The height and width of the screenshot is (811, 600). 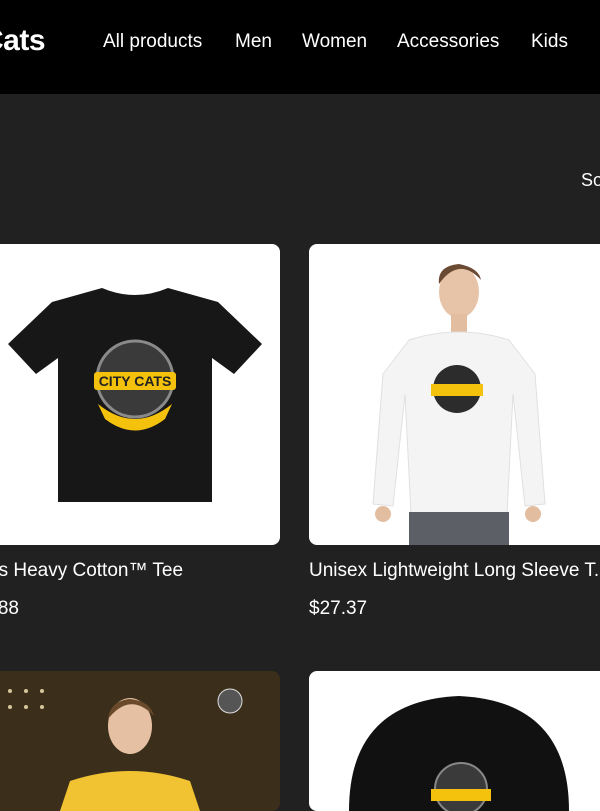 What do you see at coordinates (590, 180) in the screenshot?
I see `sort-dropdown: So` at bounding box center [590, 180].